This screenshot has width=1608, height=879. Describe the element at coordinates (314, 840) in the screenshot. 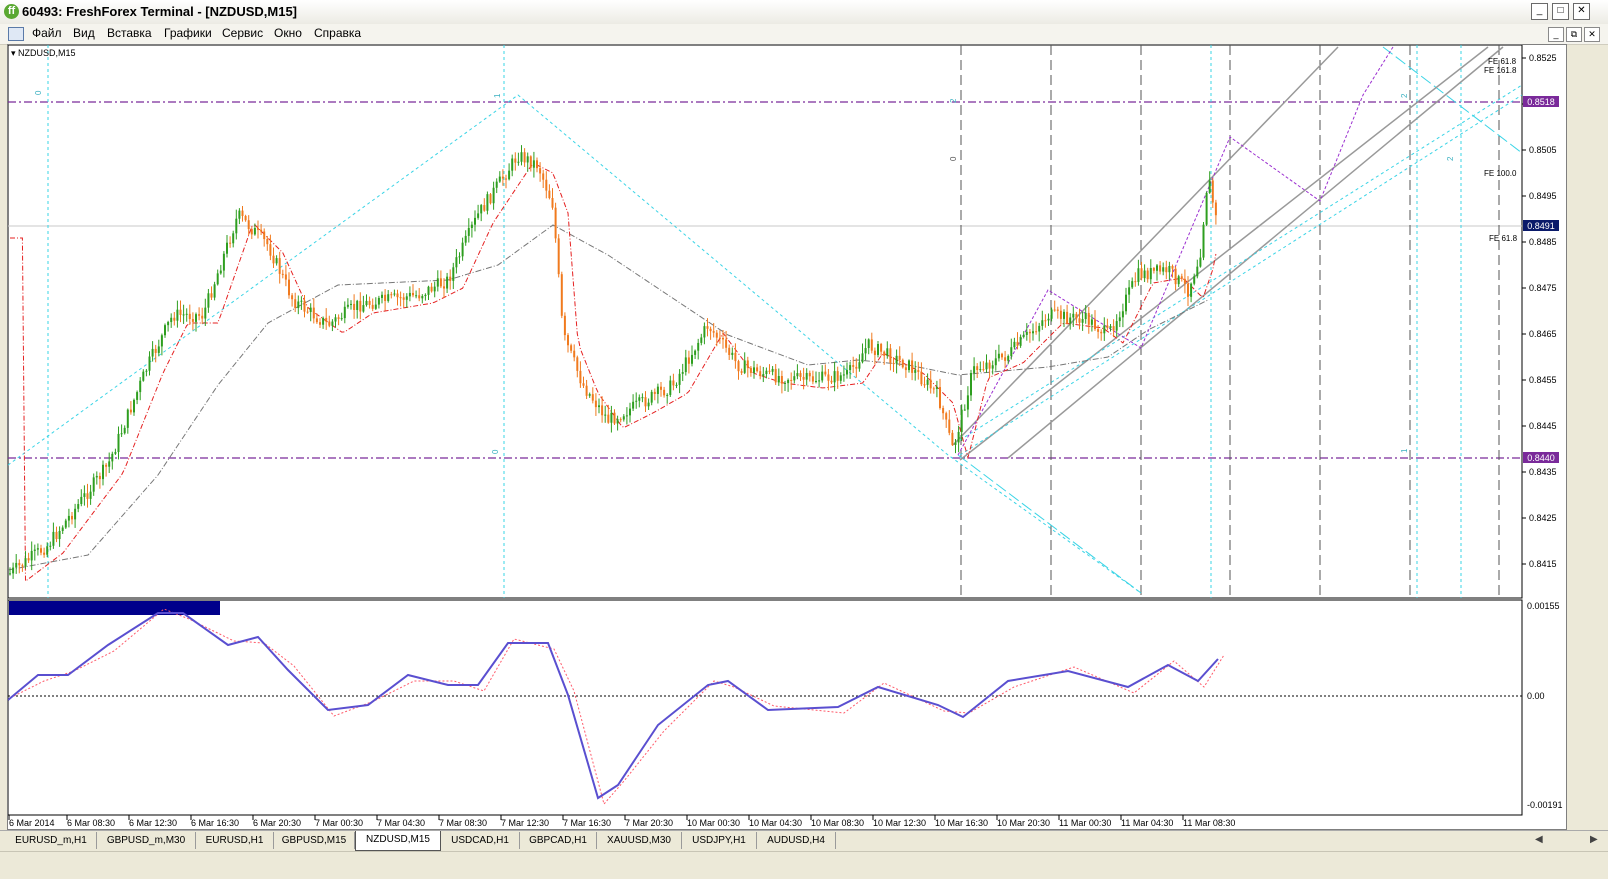

I see `tab-gbpusd-m15: GBPUSD,M15` at that location.